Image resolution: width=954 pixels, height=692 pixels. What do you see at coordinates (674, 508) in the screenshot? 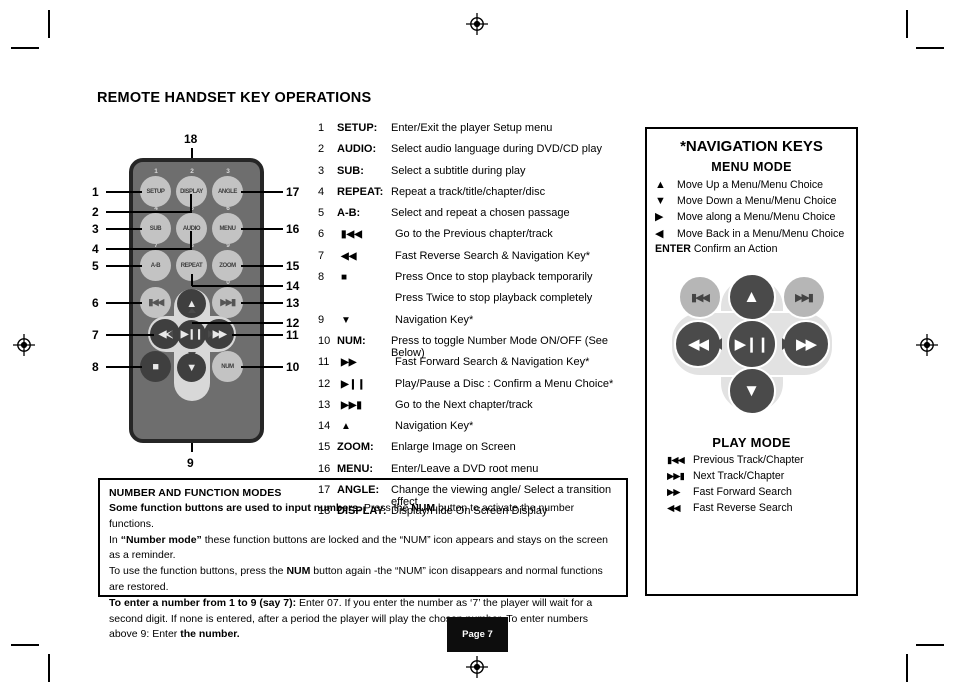
I see `play-mode-glyph-icon: ◀◀` at bounding box center [674, 508].